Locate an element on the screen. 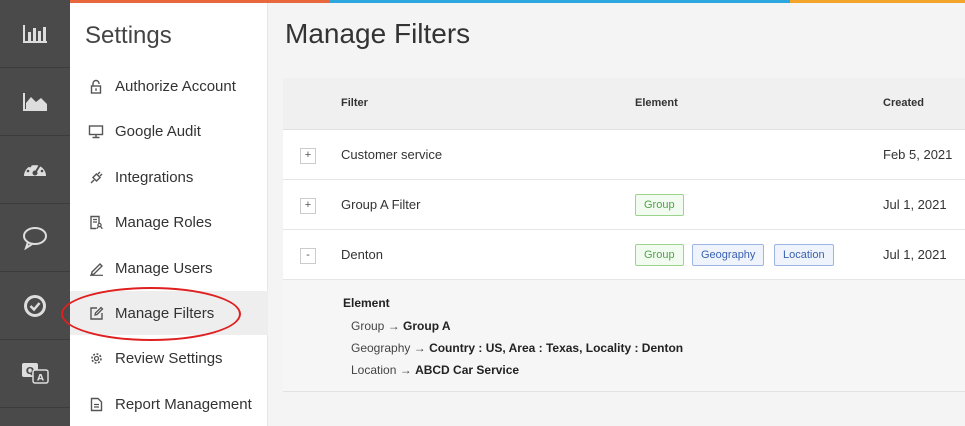  bar-chart-icon is located at coordinates (35, 33).